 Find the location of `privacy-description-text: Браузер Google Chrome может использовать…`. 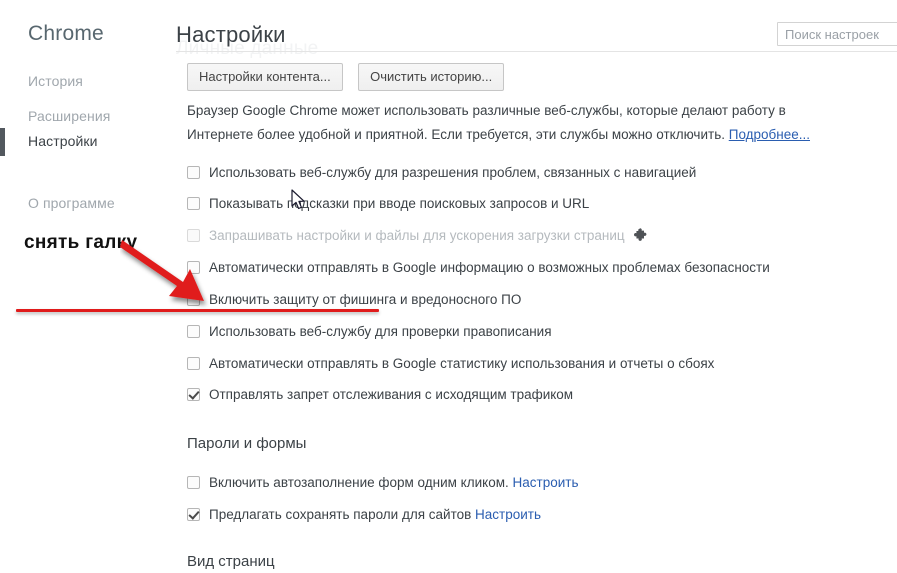

privacy-description-text: Браузер Google Chrome может использовать… is located at coordinates (486, 122).